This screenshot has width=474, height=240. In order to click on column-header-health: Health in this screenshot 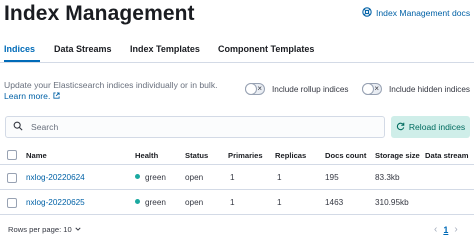, I will do `click(146, 155)`.